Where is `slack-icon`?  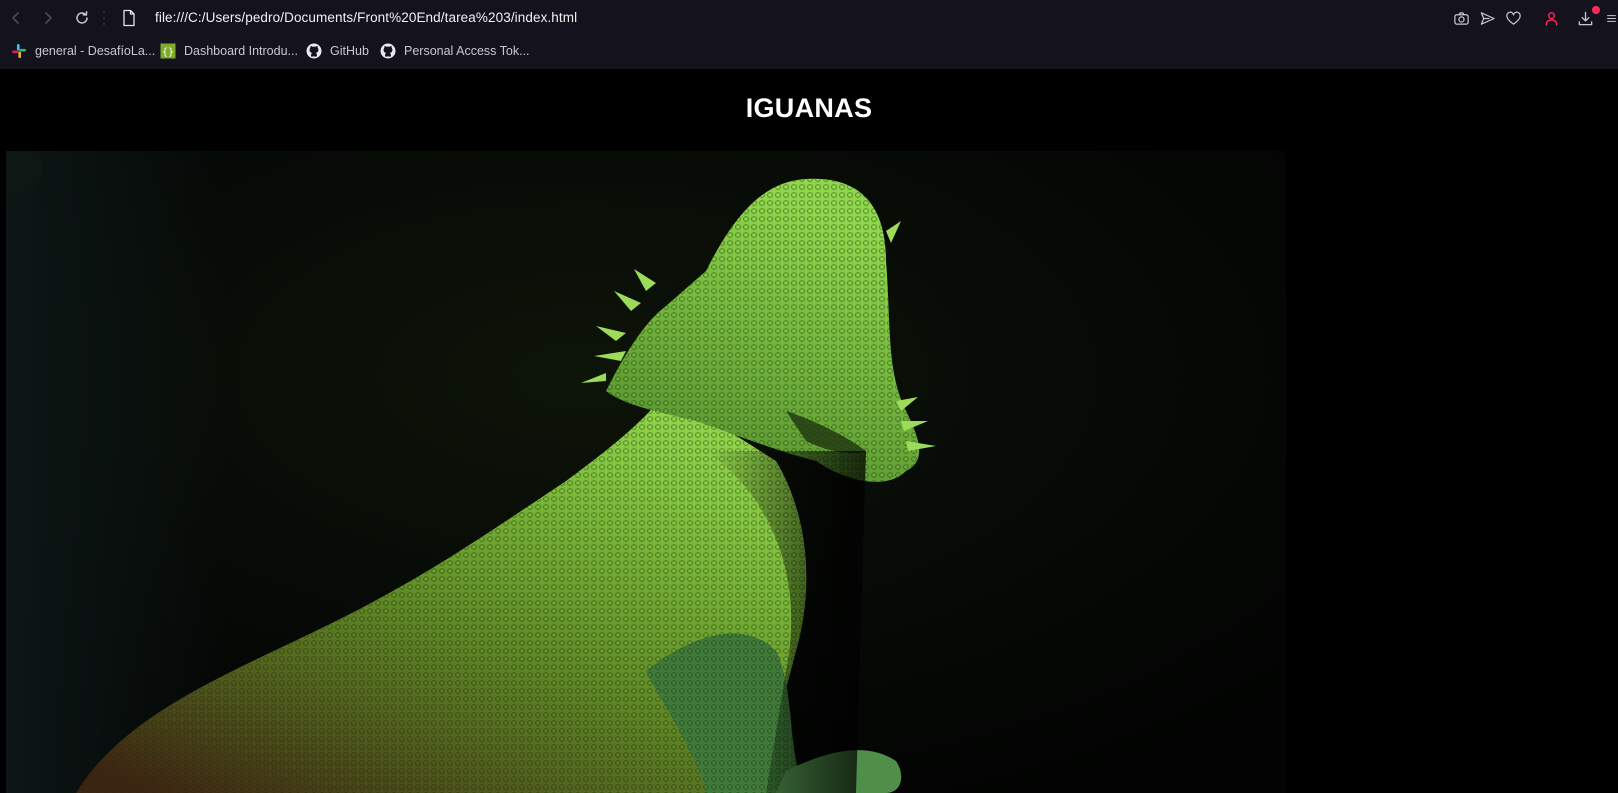 slack-icon is located at coordinates (19, 51).